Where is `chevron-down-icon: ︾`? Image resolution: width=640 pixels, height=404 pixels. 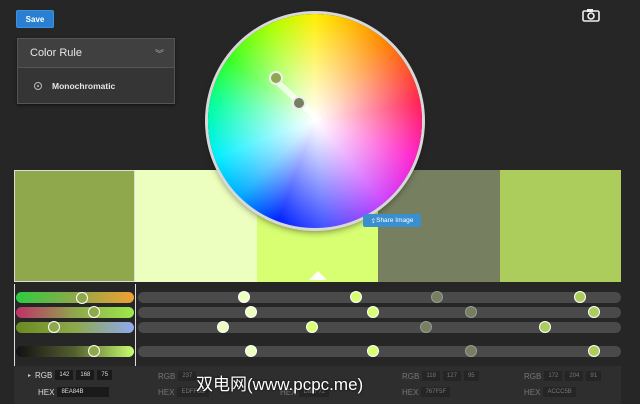
chevron-down-icon: ︾ is located at coordinates (159, 53).